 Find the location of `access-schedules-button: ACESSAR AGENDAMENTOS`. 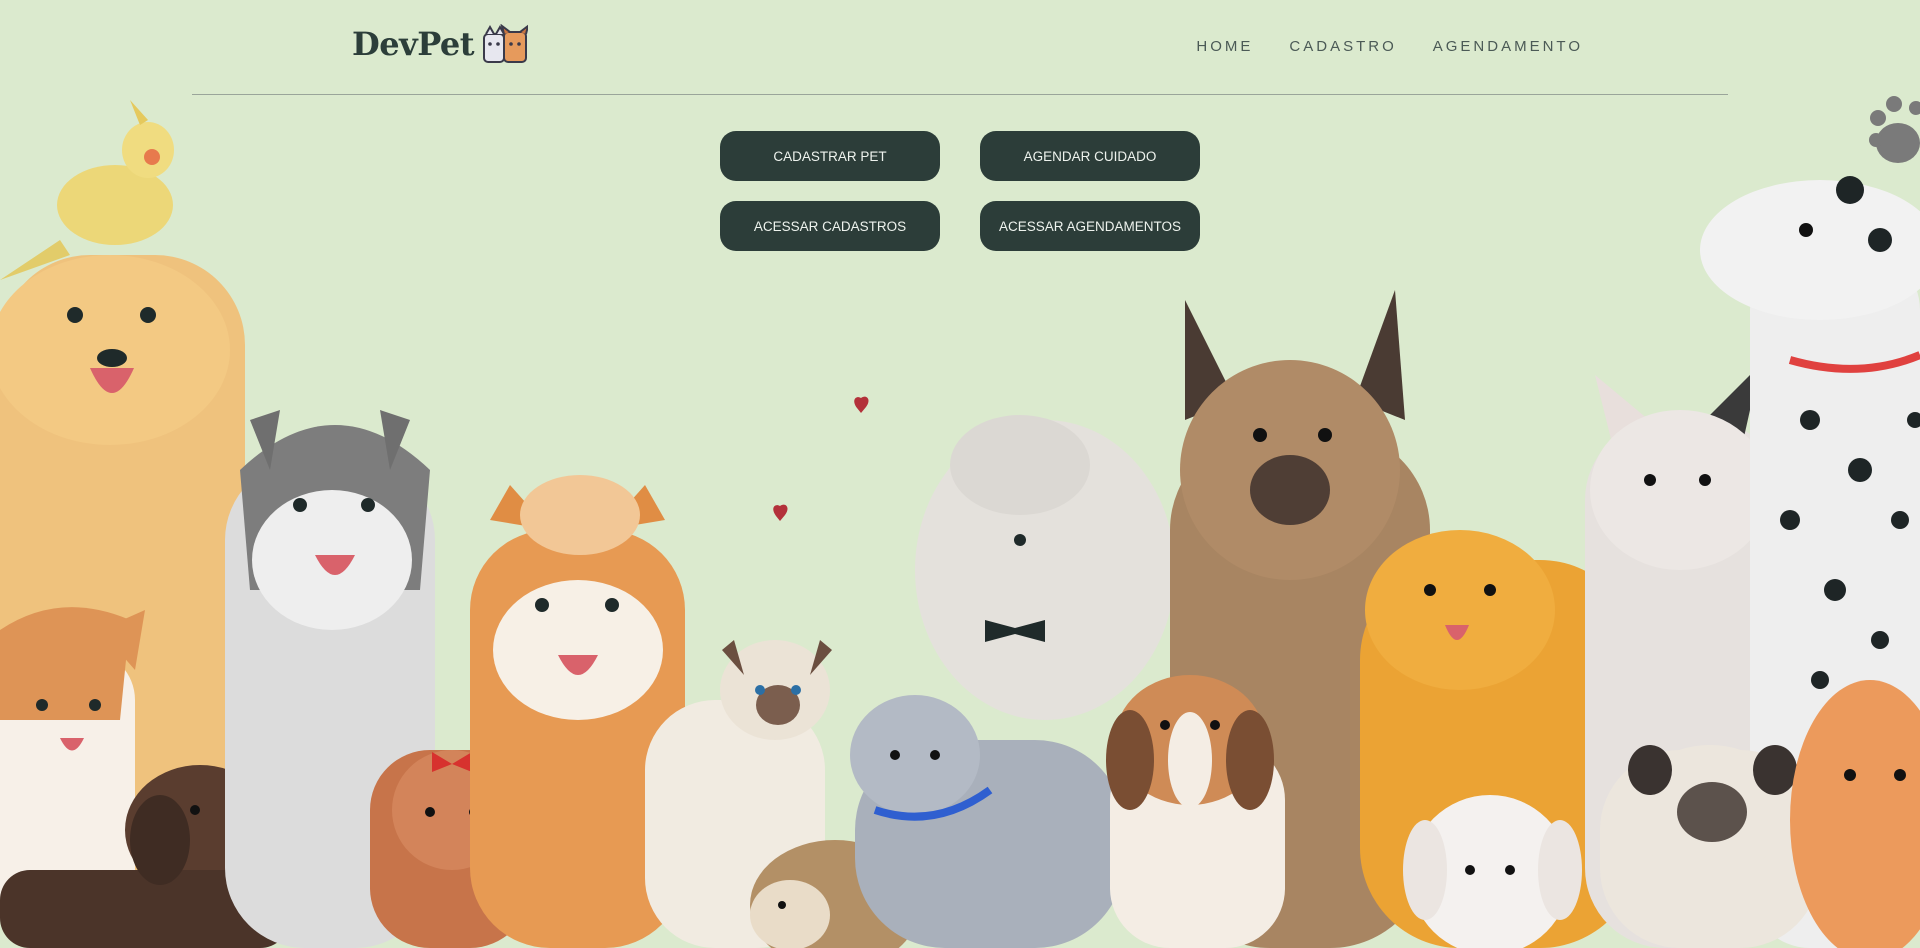

access-schedules-button: ACESSAR AGENDAMENTOS is located at coordinates (1090, 226).